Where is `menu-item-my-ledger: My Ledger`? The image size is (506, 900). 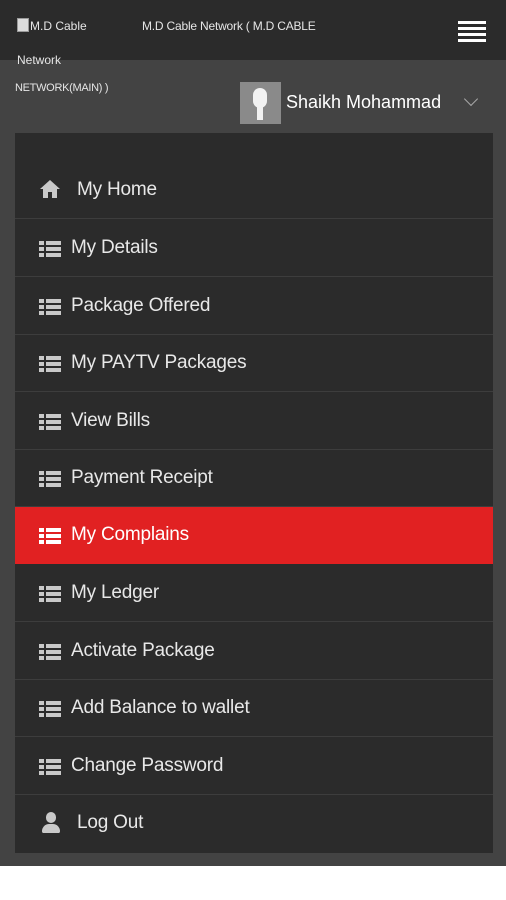
menu-item-my-ledger: My Ledger is located at coordinates (254, 593).